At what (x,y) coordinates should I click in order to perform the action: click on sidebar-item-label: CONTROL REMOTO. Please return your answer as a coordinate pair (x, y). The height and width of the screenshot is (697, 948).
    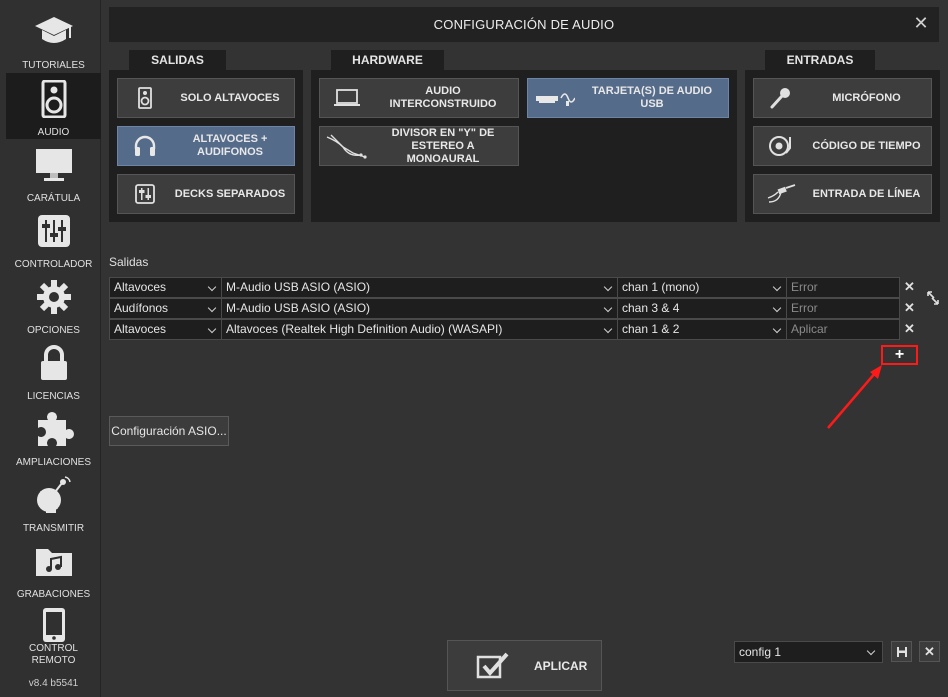
    Looking at the image, I should click on (53, 654).